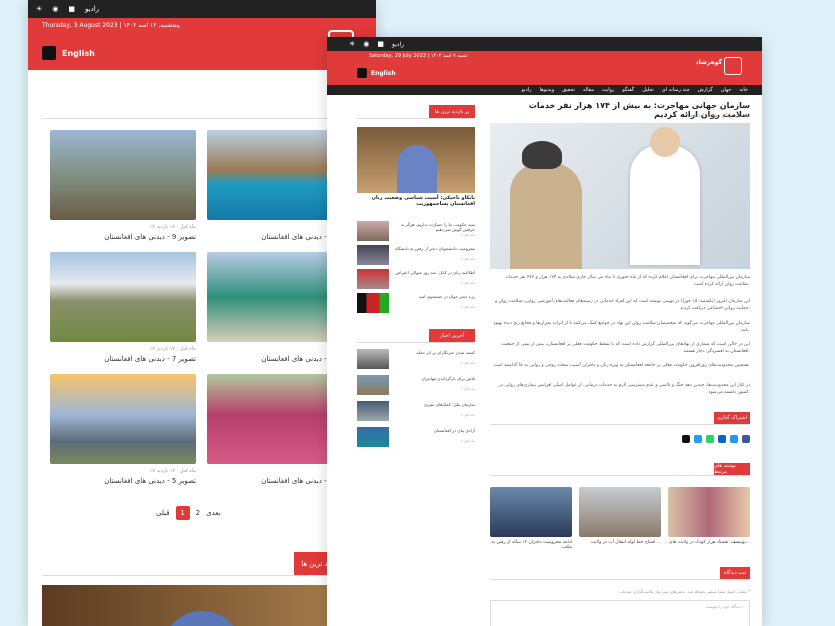  Describe the element at coordinates (726, 90) in the screenshot. I see `nav-item: جهان` at that location.